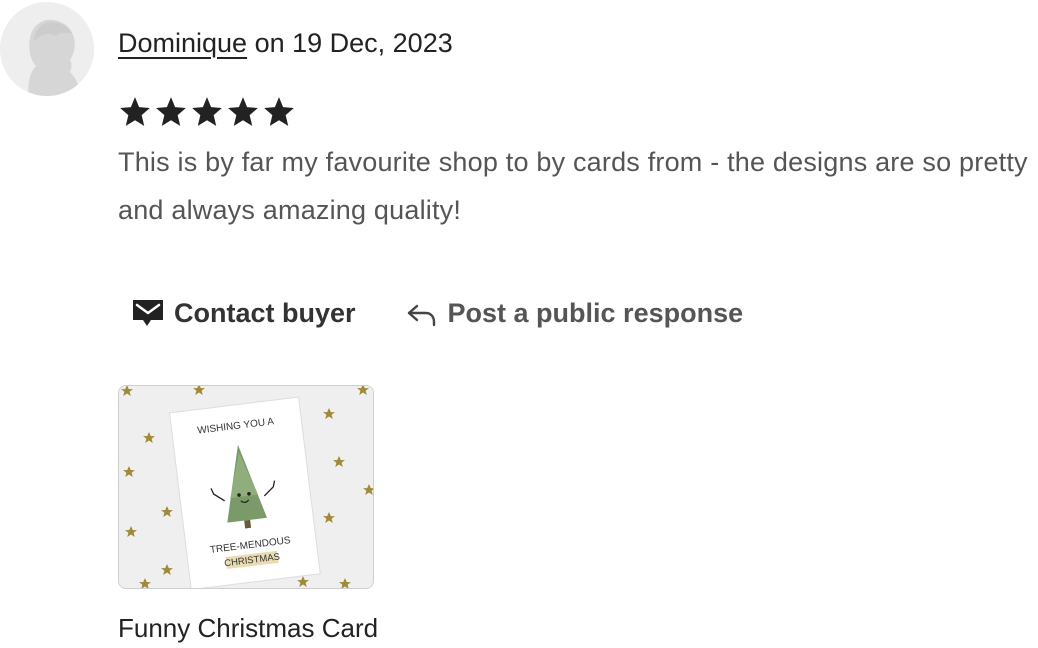 Image resolution: width=1038 pixels, height=648 pixels. I want to click on product-title-link: Funny Christmas Card, so click(248, 628).